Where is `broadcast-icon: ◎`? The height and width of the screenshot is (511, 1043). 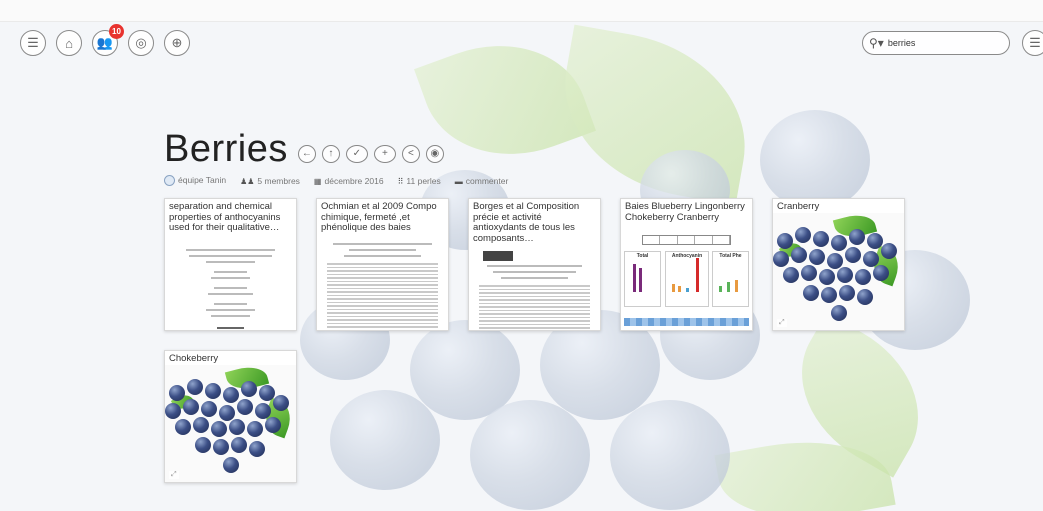
broadcast-icon: ◎ is located at coordinates (141, 42).